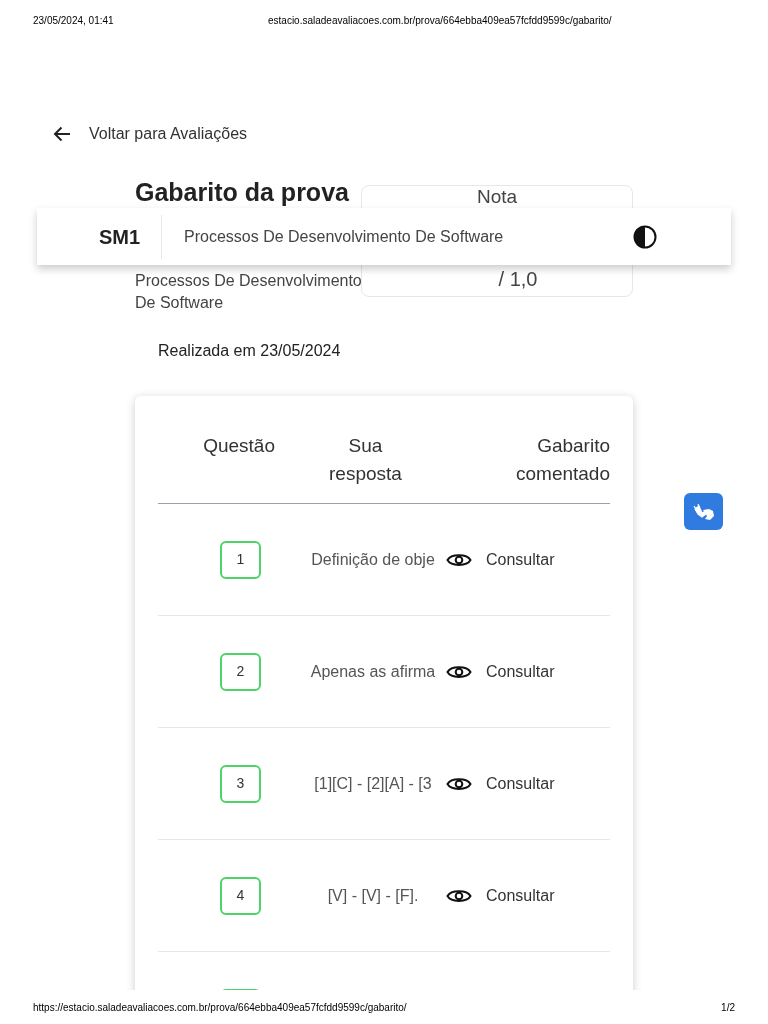  What do you see at coordinates (373, 895) in the screenshot?
I see `answer-text: [V] - [V] - [F].` at bounding box center [373, 895].